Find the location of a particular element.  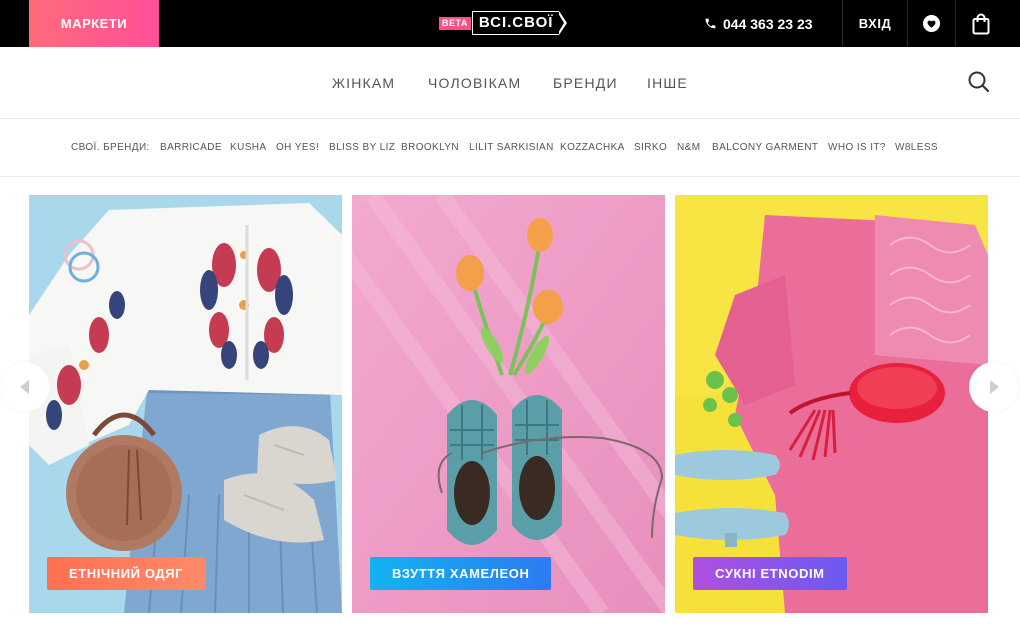

nav-item-brands: БРЕНДИ is located at coordinates (585, 83).